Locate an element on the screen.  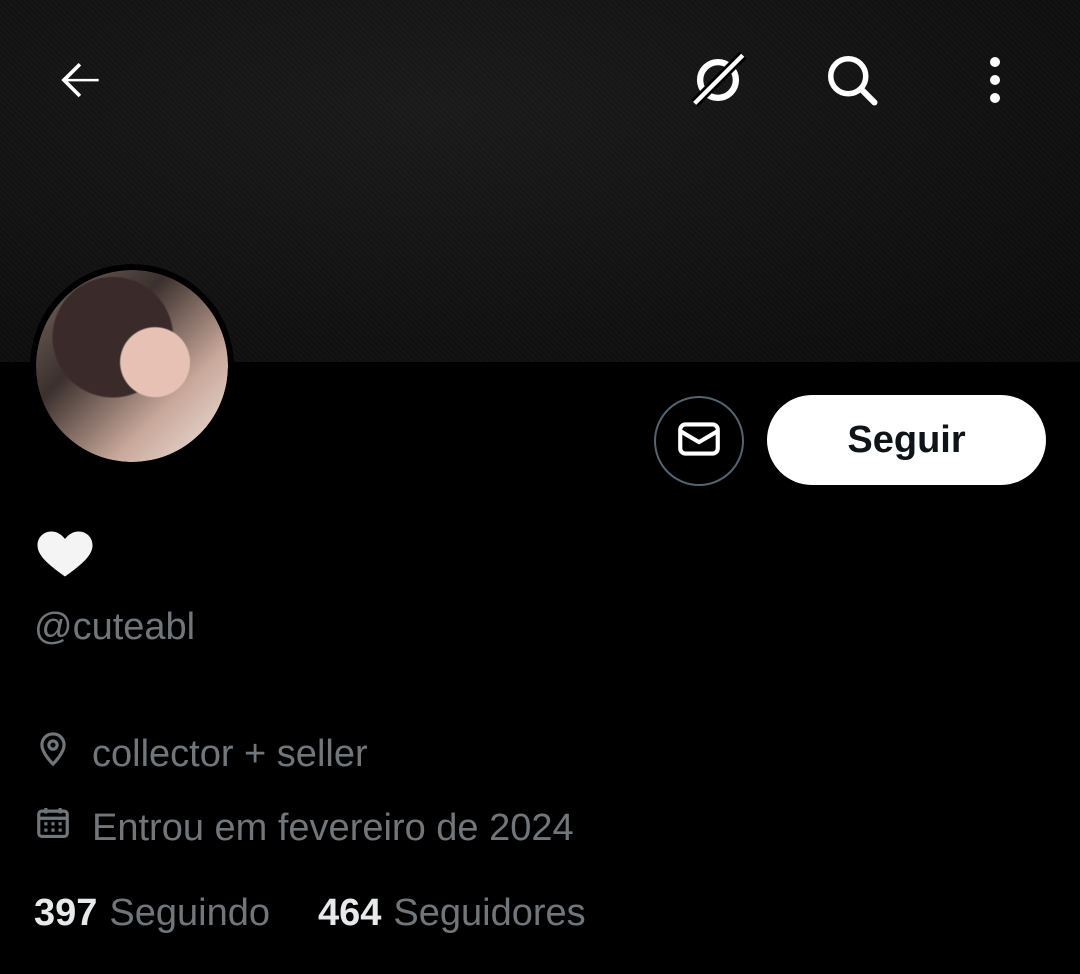
calendar-icon is located at coordinates (53, 828).